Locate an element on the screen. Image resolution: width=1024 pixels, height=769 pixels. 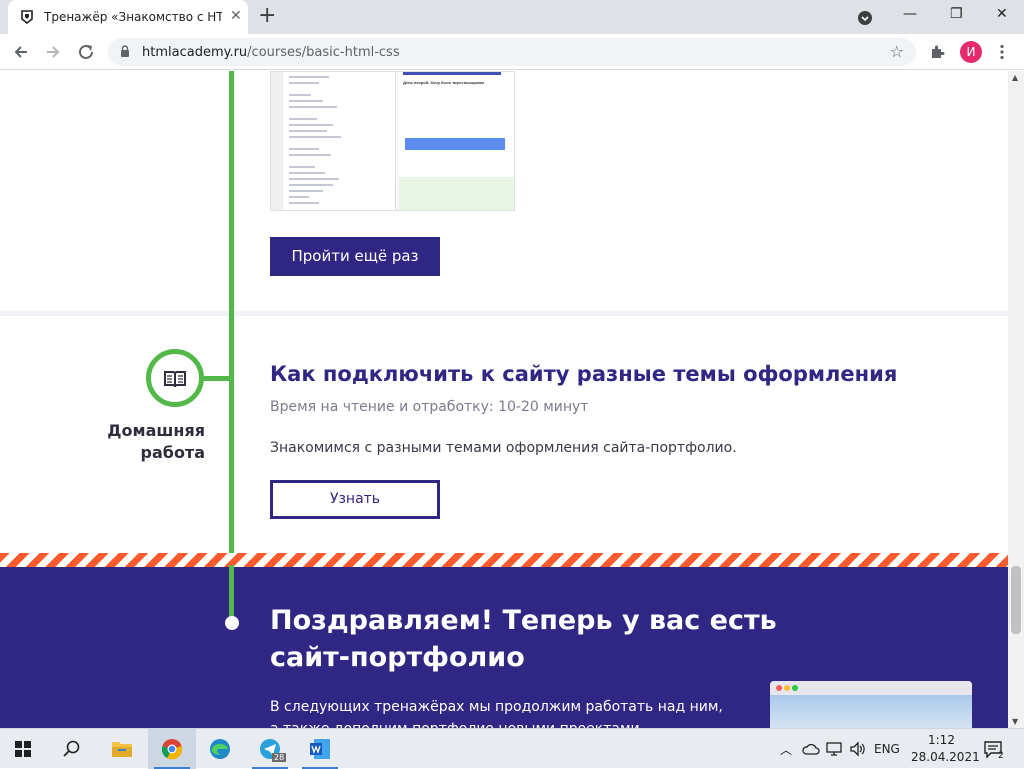
code-gutter is located at coordinates (277, 141).